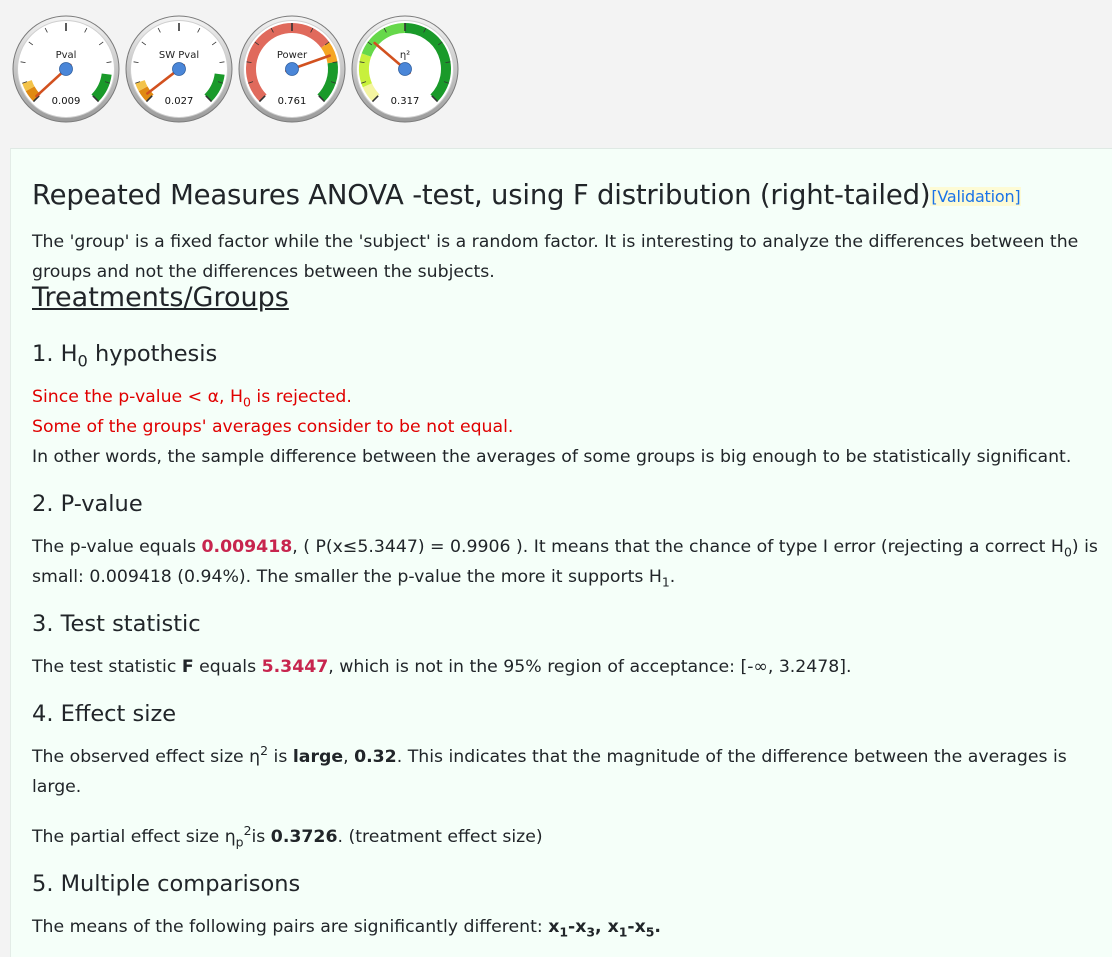 The width and height of the screenshot is (1112, 957). What do you see at coordinates (166, 884) in the screenshot?
I see `multiple-comparisons-heading: 5. Multiple comparisons` at bounding box center [166, 884].